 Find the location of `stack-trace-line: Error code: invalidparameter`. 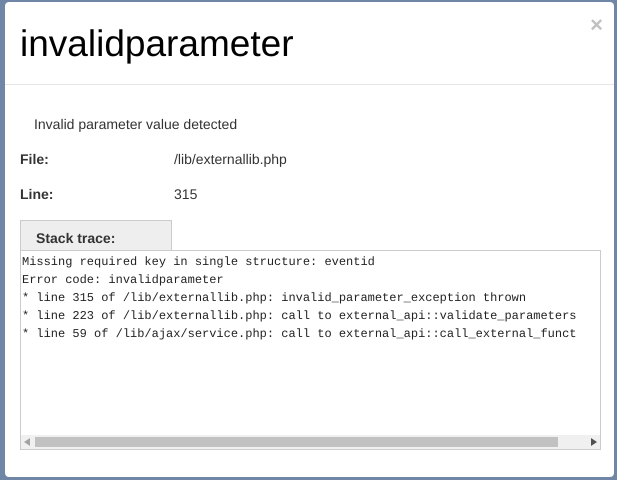

stack-trace-line: Error code: invalidparameter is located at coordinates (123, 280).